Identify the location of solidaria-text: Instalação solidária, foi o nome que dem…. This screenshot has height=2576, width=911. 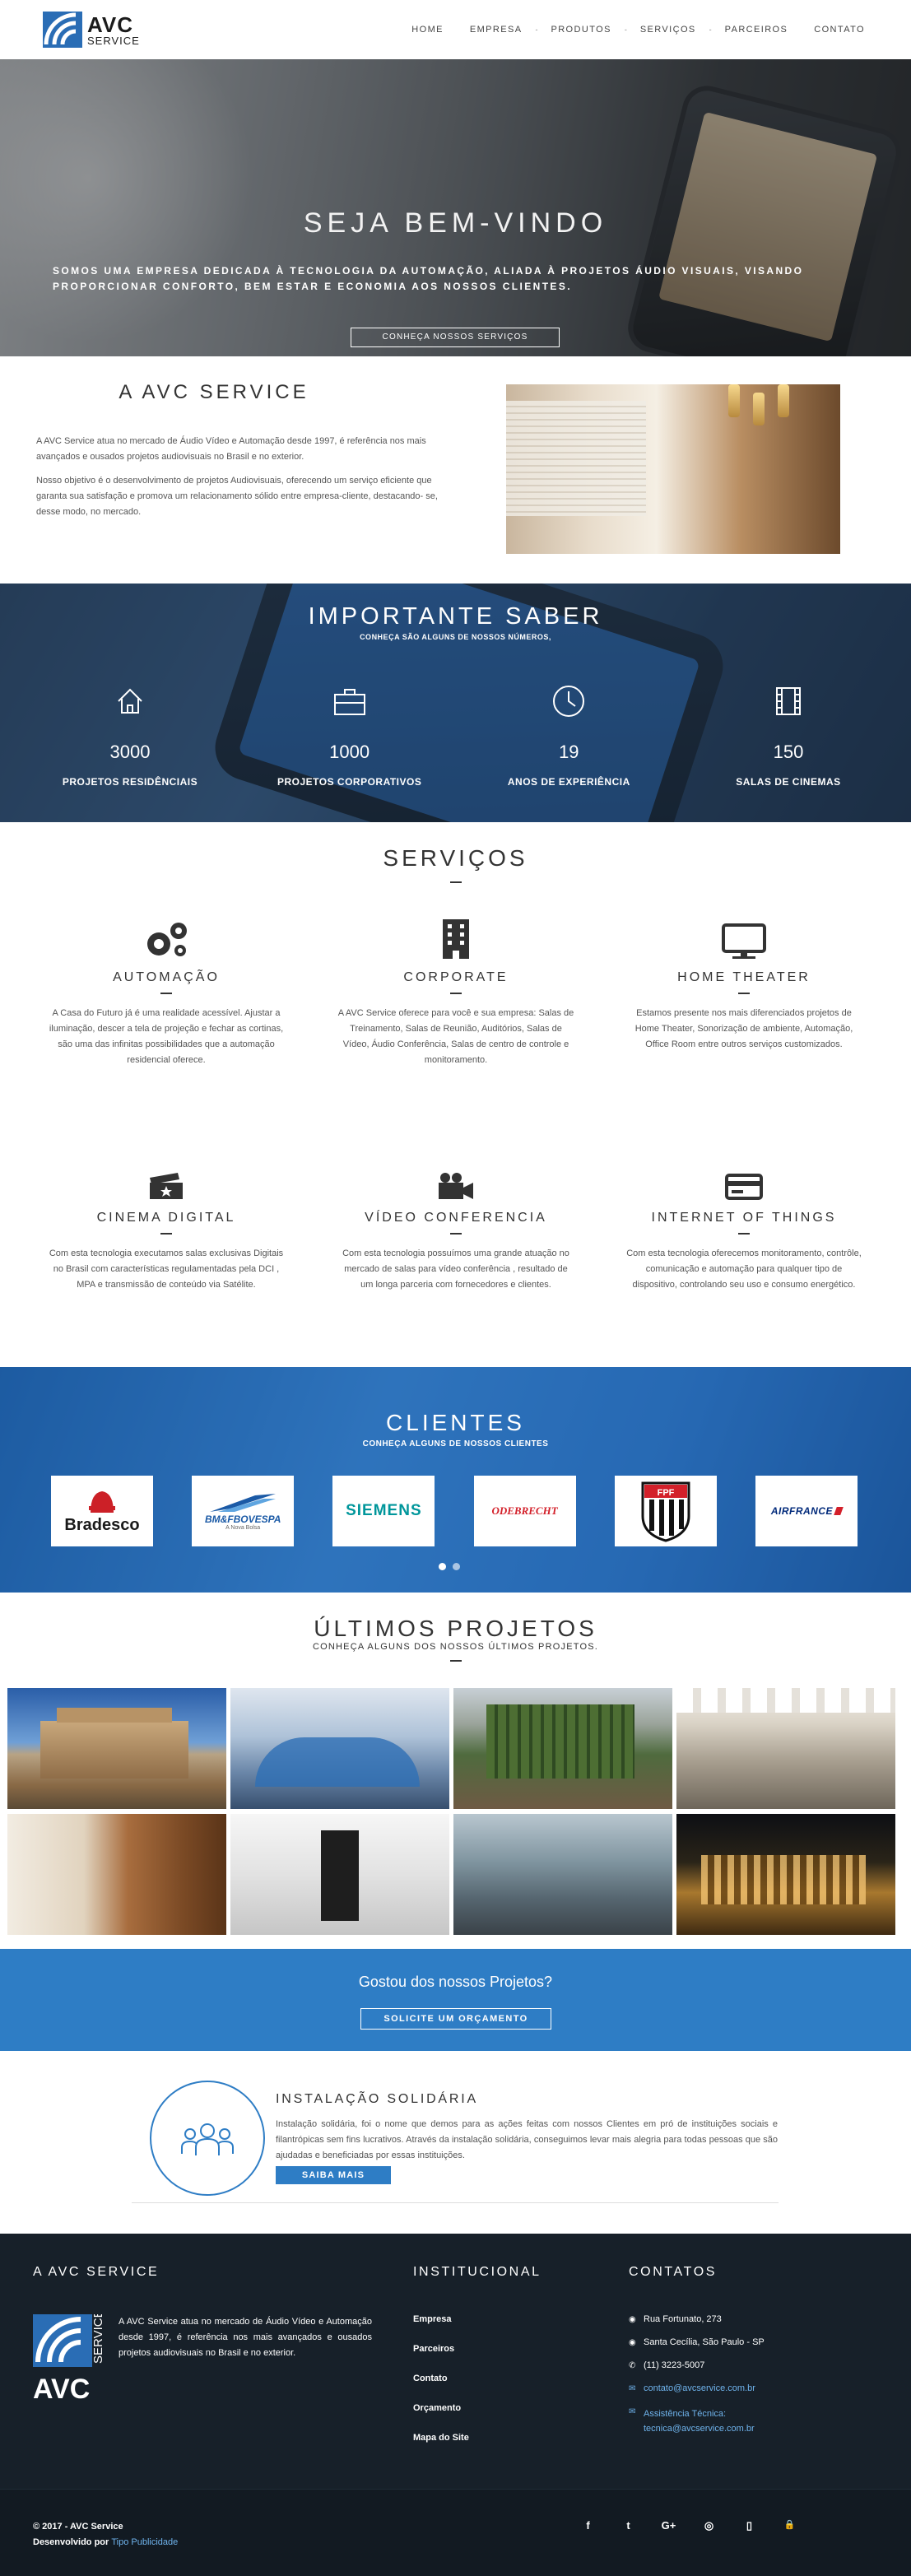
(527, 2139).